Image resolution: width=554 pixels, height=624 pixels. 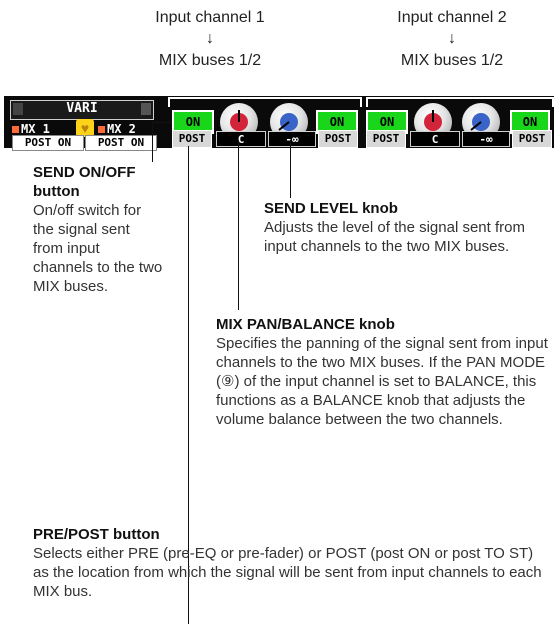 I want to click on level-readout-ch2: -∞, so click(x=486, y=139).